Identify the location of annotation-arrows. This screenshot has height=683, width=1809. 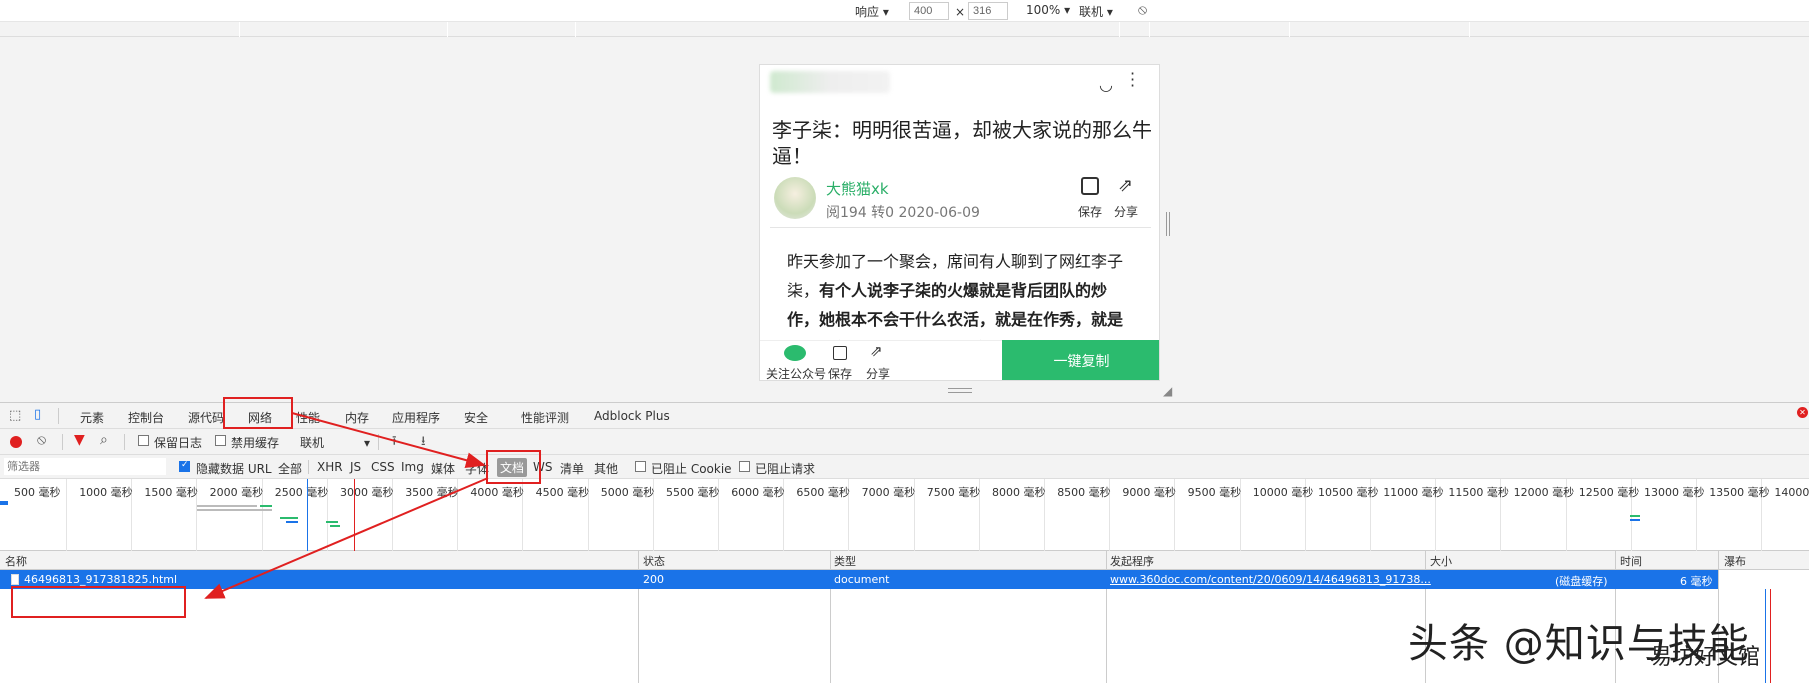
(346, 505).